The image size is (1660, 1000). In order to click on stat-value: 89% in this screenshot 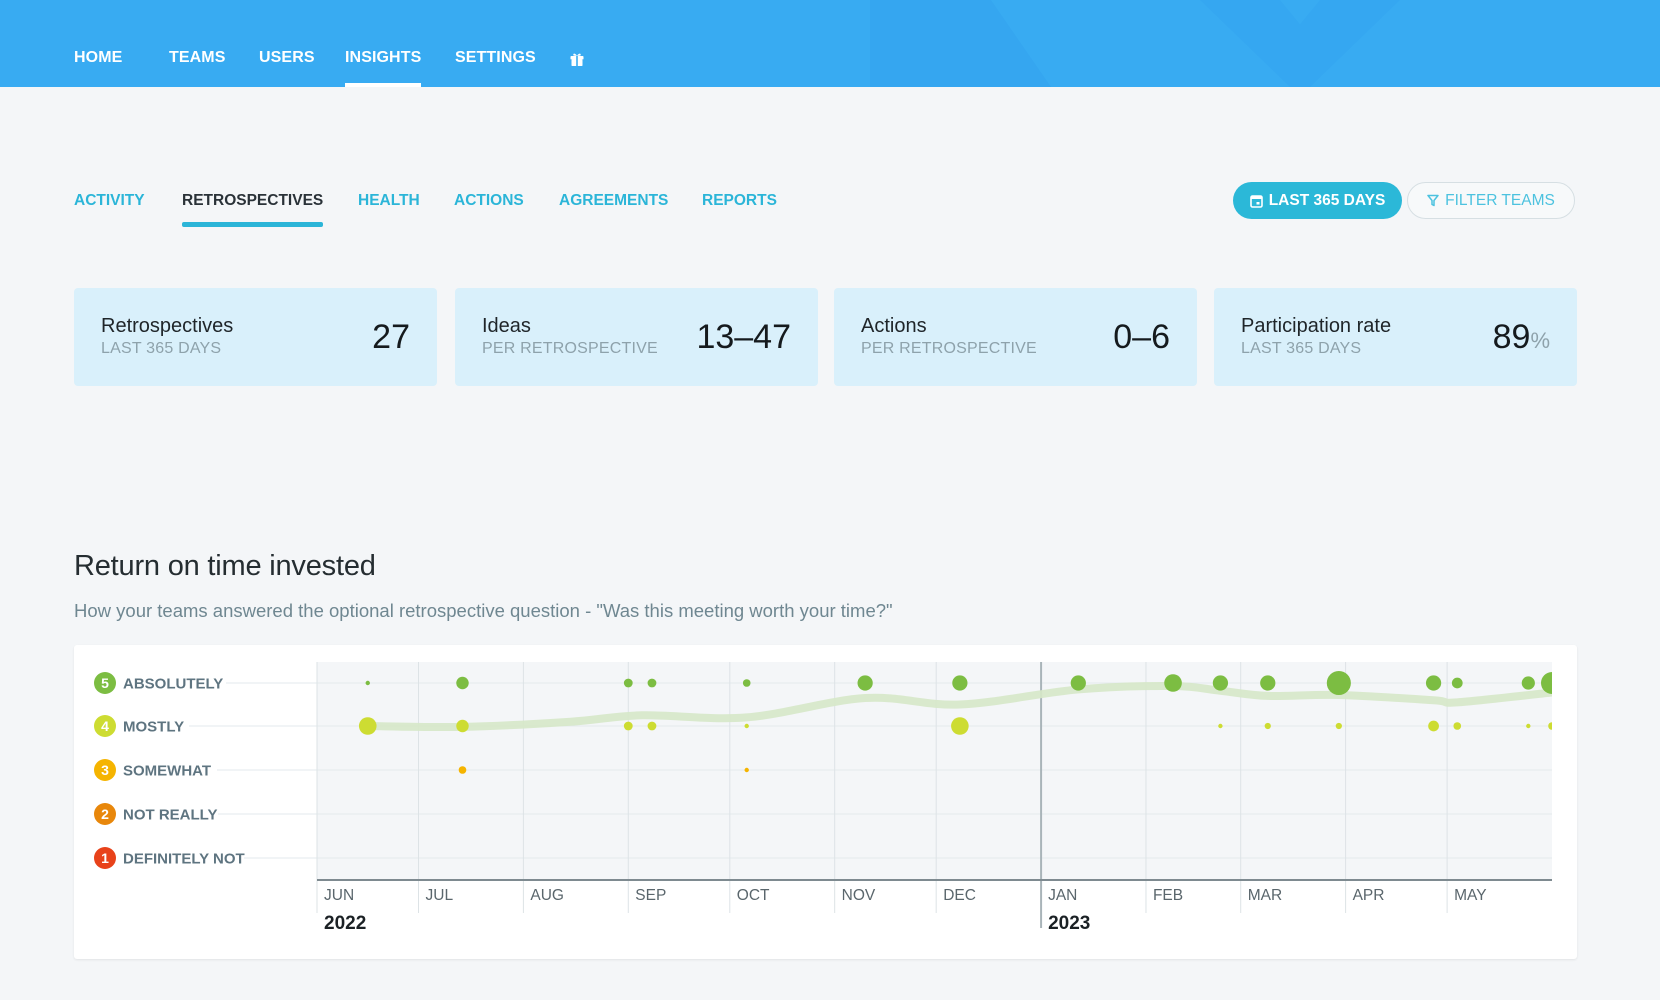, I will do `click(1521, 337)`.